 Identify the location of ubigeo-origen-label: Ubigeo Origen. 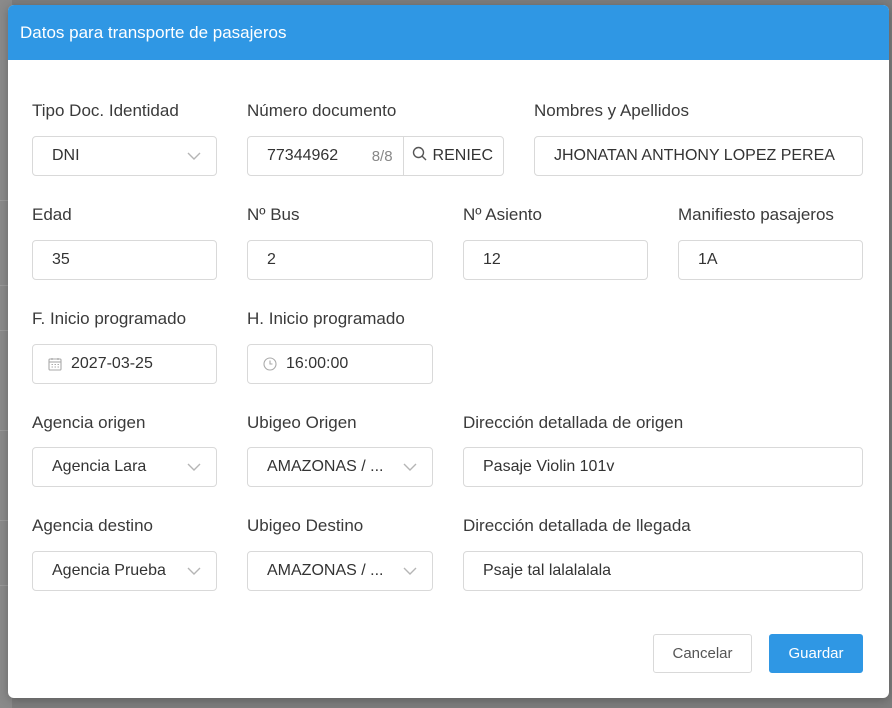
(302, 422).